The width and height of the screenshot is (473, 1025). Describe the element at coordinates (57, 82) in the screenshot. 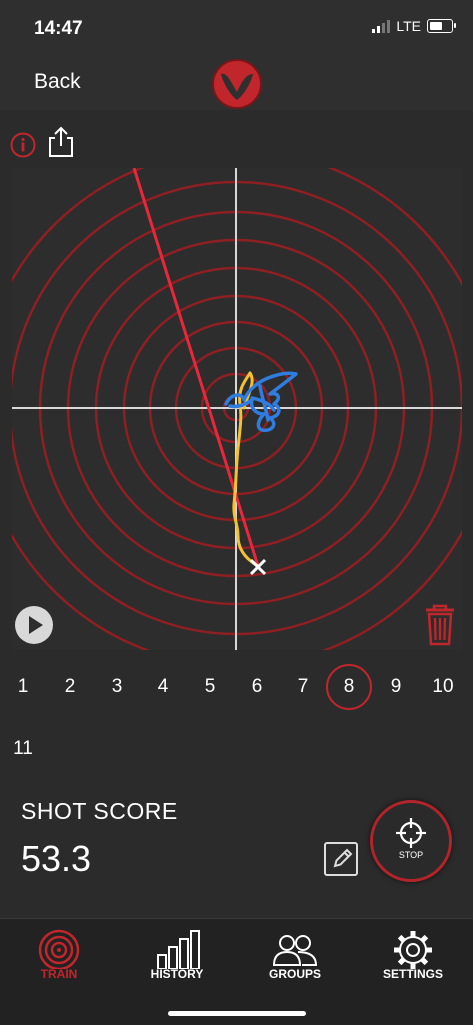

I see `back-button: Back` at that location.